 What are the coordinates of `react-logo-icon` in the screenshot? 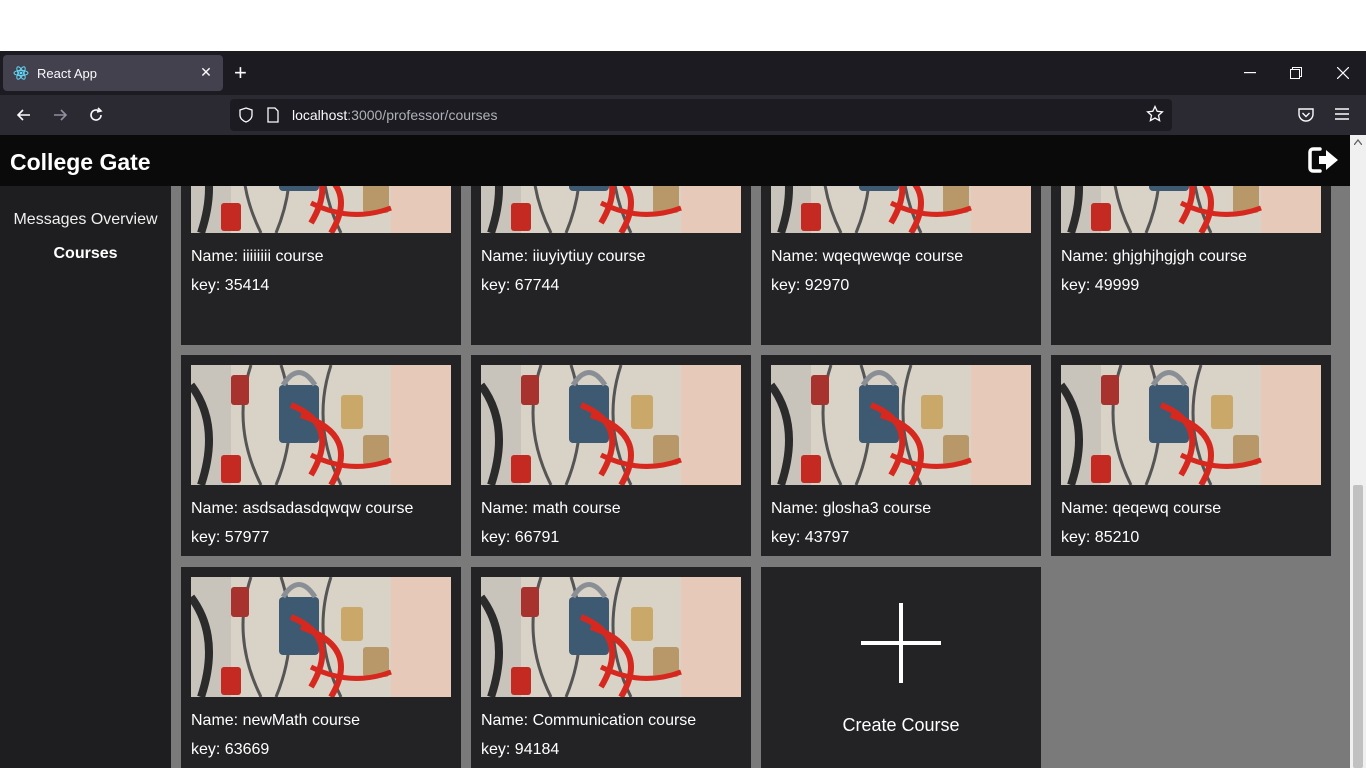 It's located at (21, 73).